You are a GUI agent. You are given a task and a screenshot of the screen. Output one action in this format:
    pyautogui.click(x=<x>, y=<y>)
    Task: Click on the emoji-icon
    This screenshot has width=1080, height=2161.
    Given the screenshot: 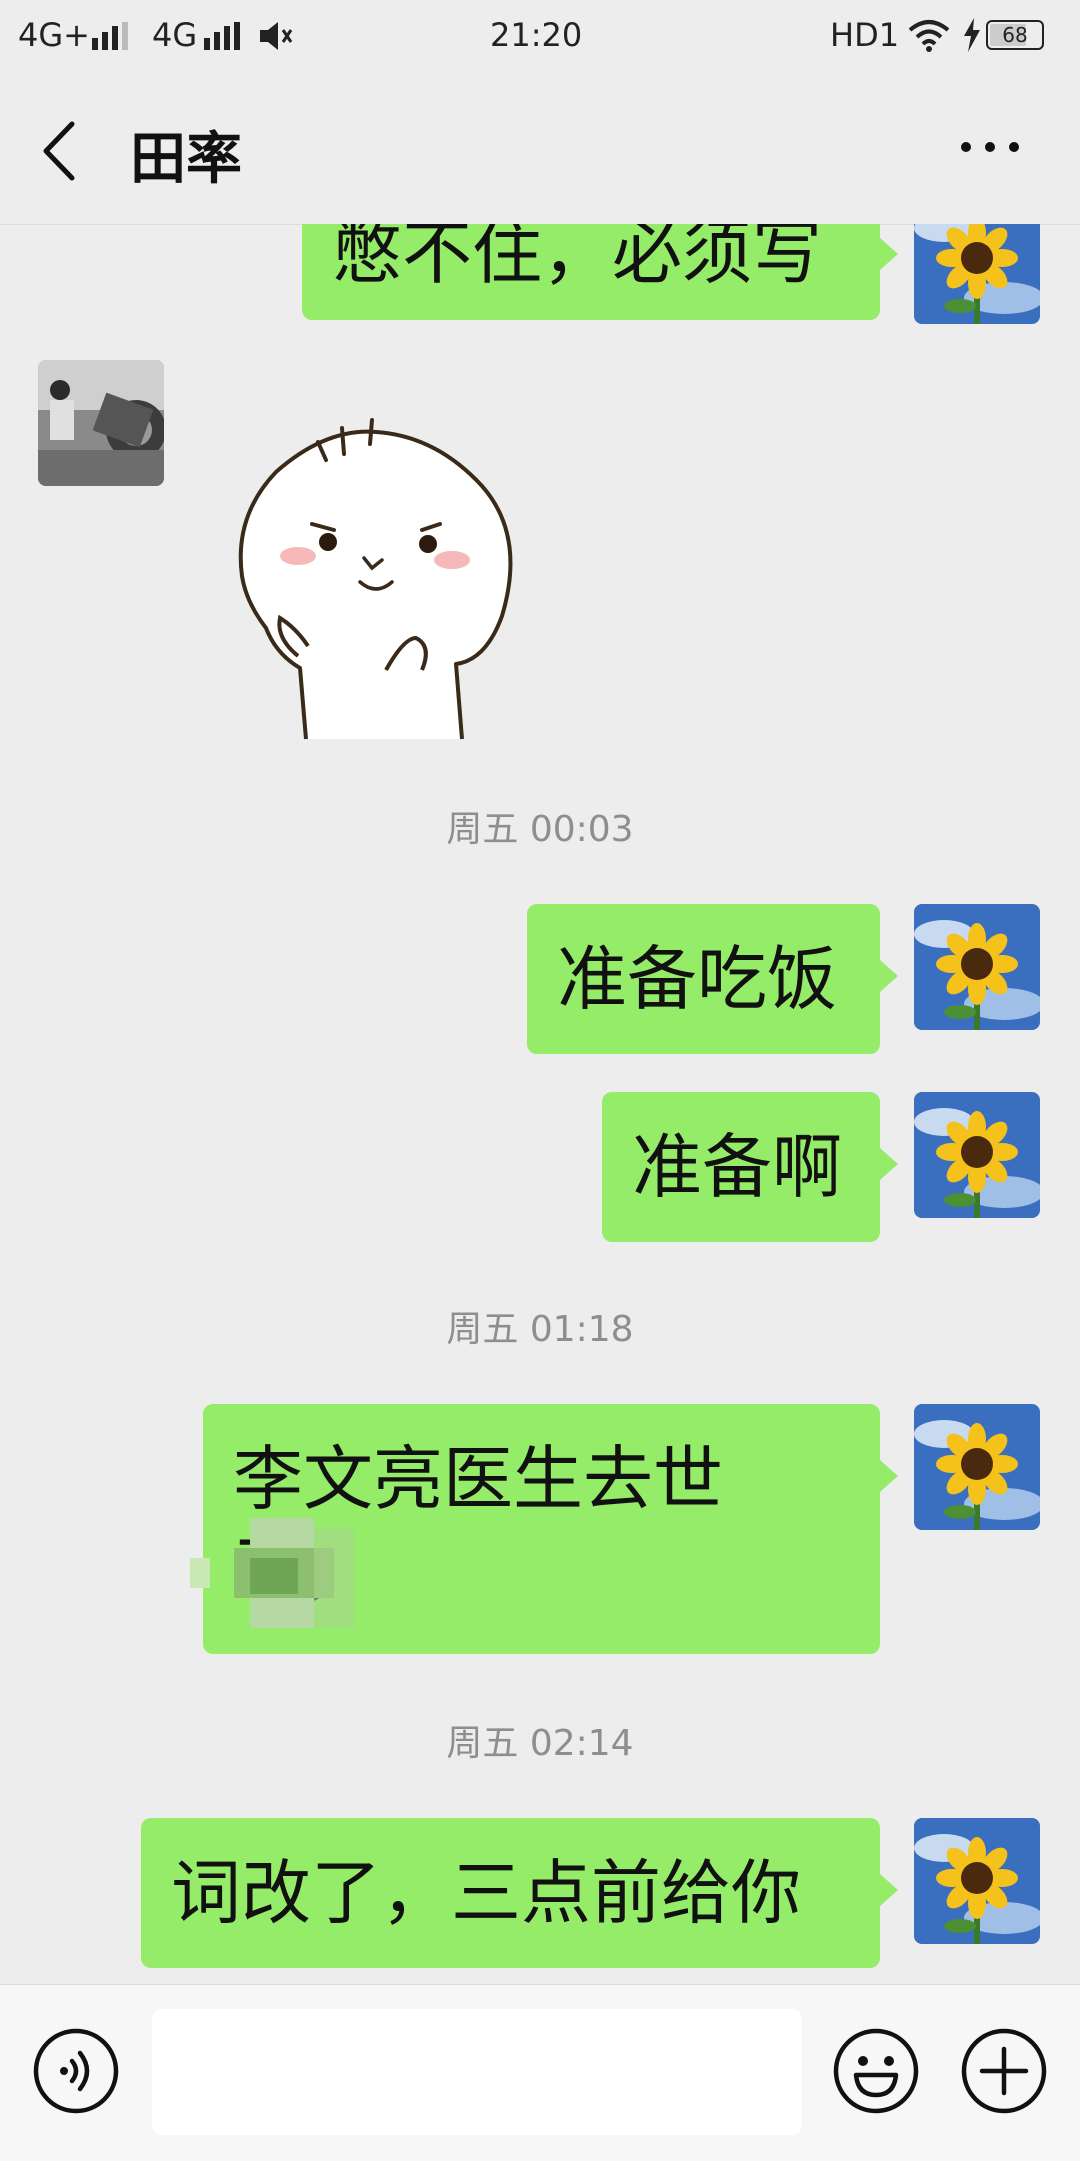 What is the action you would take?
    pyautogui.click(x=876, y=2071)
    